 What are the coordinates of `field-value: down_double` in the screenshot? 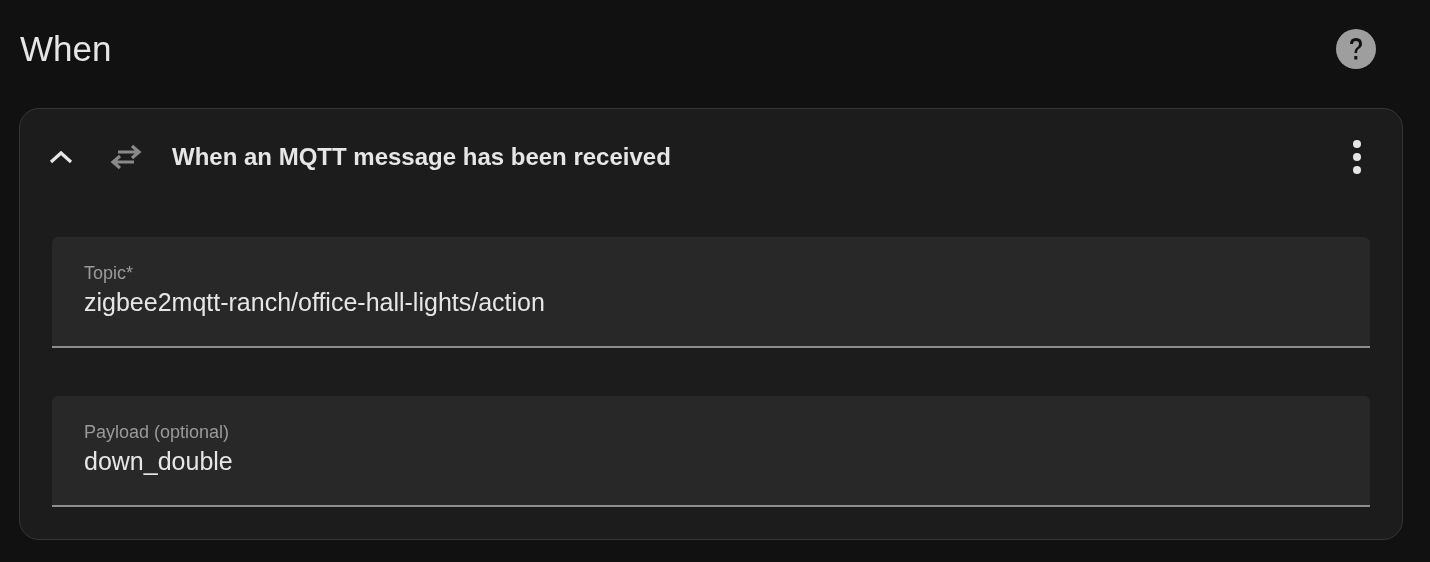 It's located at (158, 461).